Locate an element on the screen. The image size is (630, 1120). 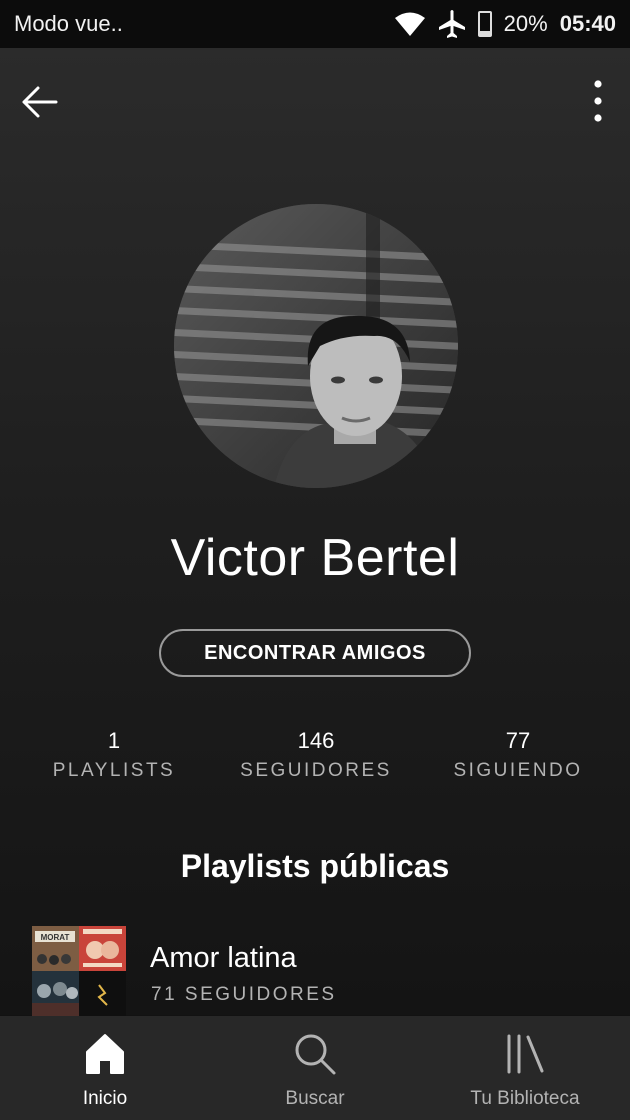
stat-following: 77 SIGUIENDO is located at coordinates (518, 755).